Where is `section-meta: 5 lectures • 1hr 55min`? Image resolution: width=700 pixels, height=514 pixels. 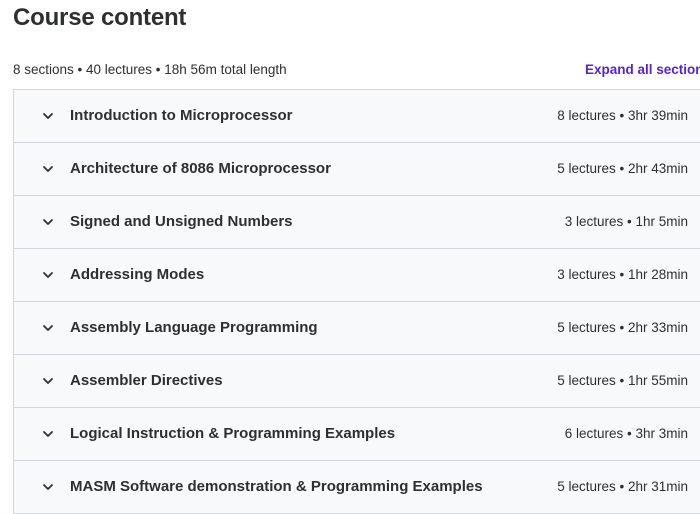
section-meta: 5 lectures • 1hr 55min is located at coordinates (622, 380).